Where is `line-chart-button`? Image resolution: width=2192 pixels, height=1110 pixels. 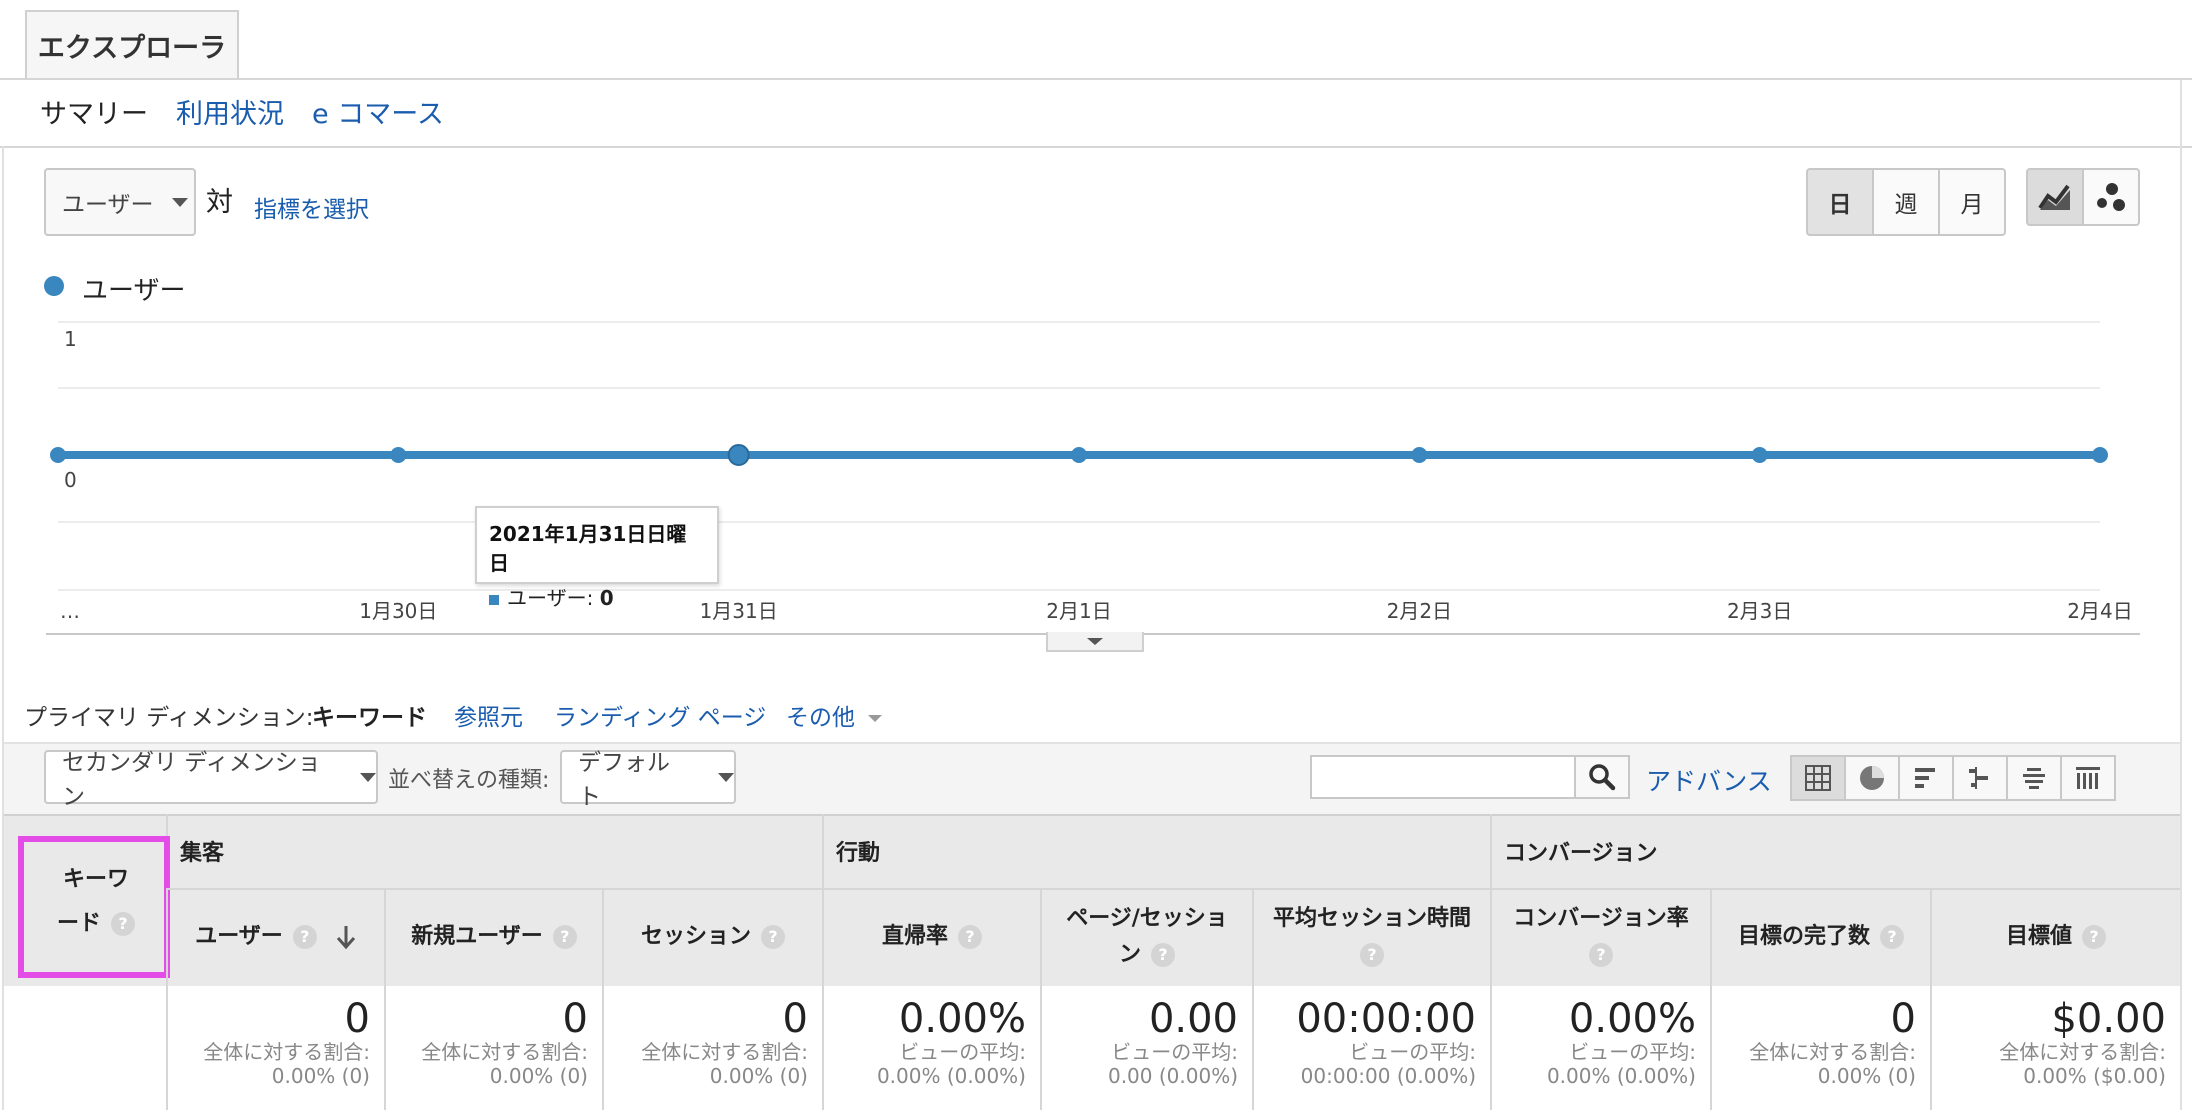
line-chart-button is located at coordinates (2055, 197).